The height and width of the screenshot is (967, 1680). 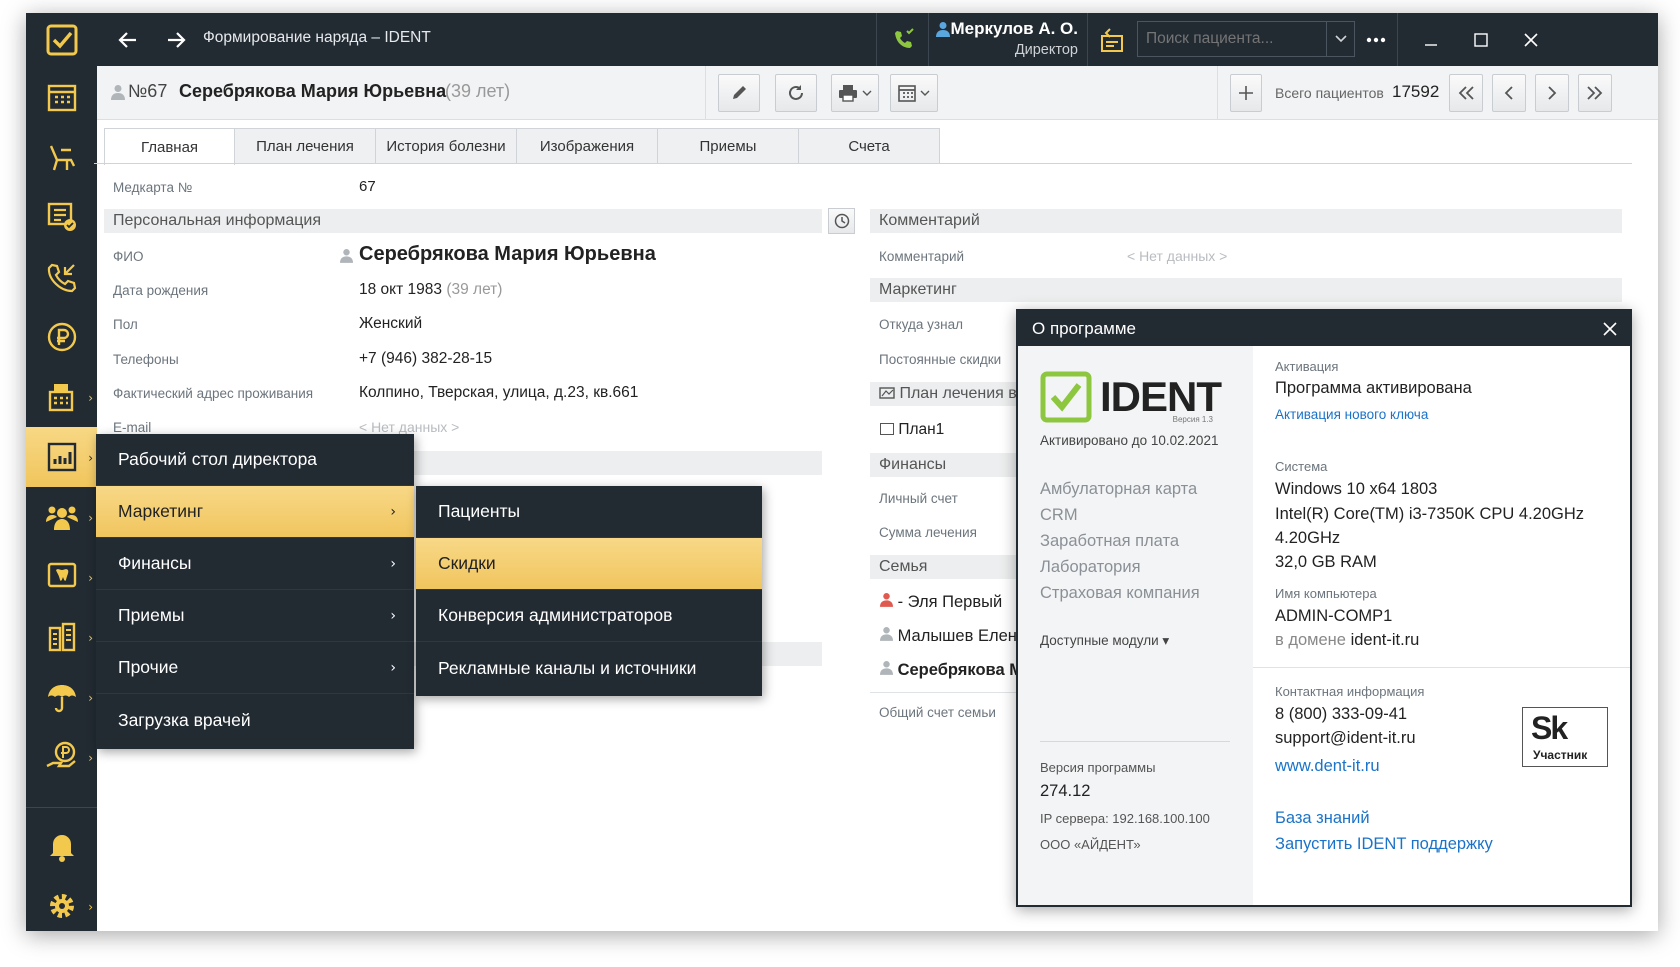 I want to click on submenu-item-discounts: Скидки, so click(x=589, y=564).